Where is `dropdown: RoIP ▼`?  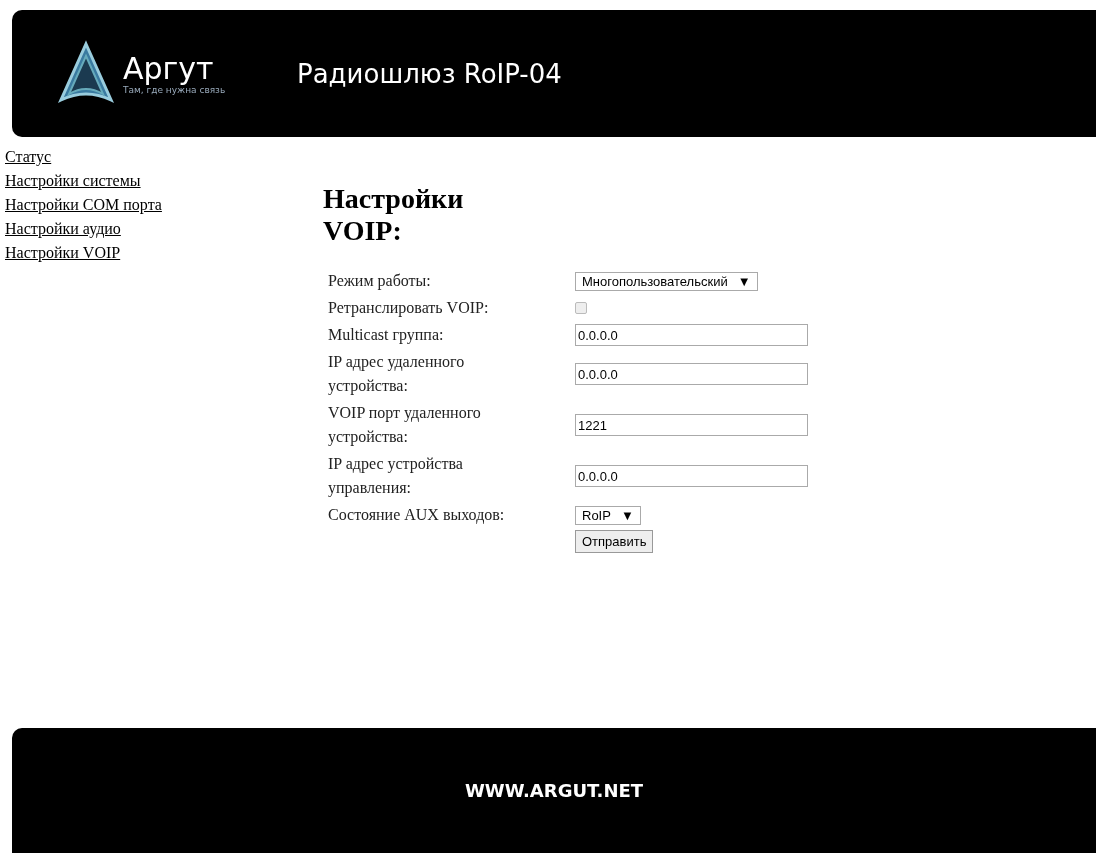 dropdown: RoIP ▼ is located at coordinates (608, 515).